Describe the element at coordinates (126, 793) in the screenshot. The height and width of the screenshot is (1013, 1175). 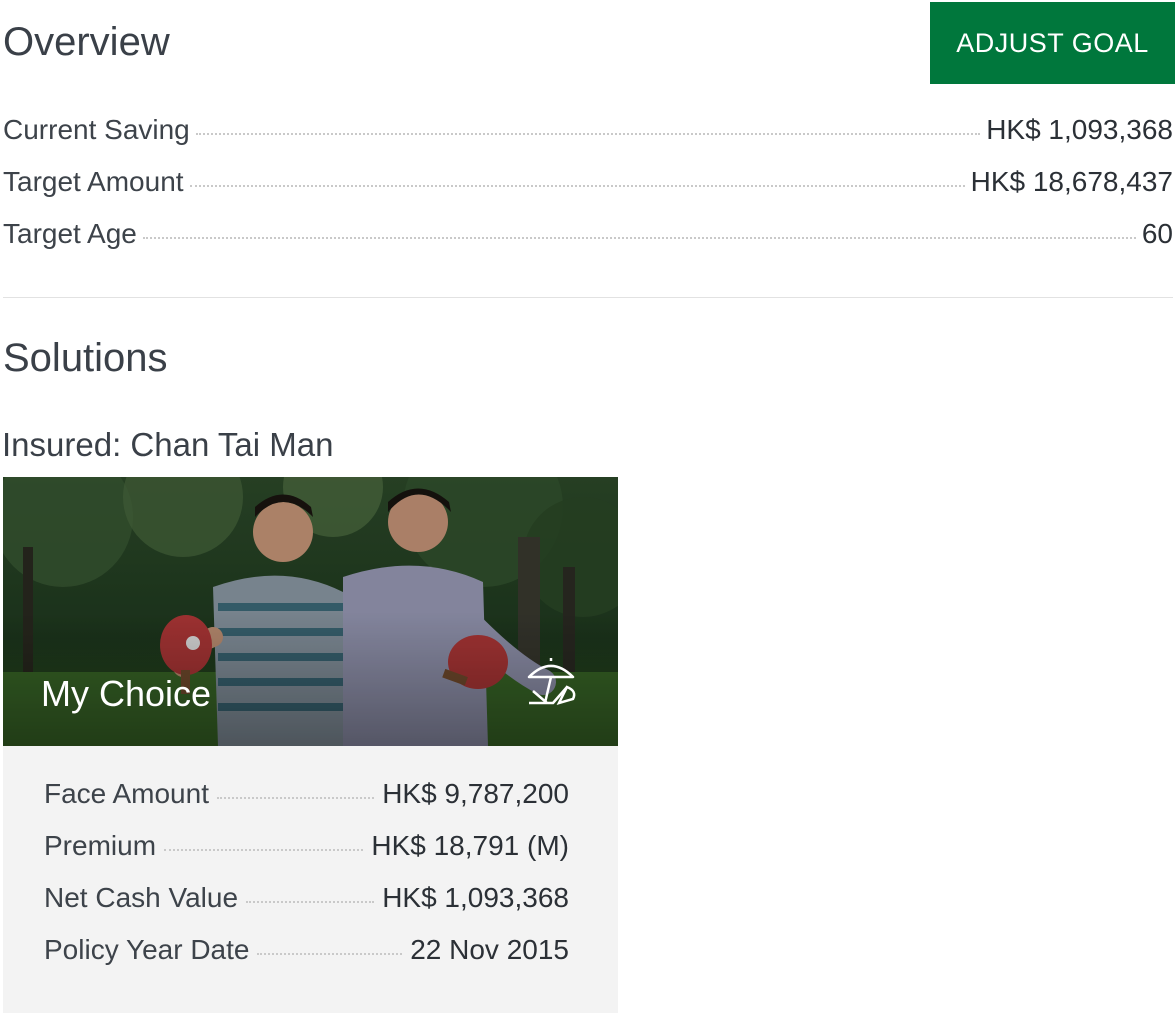
I see `row-label: Face Amount` at that location.